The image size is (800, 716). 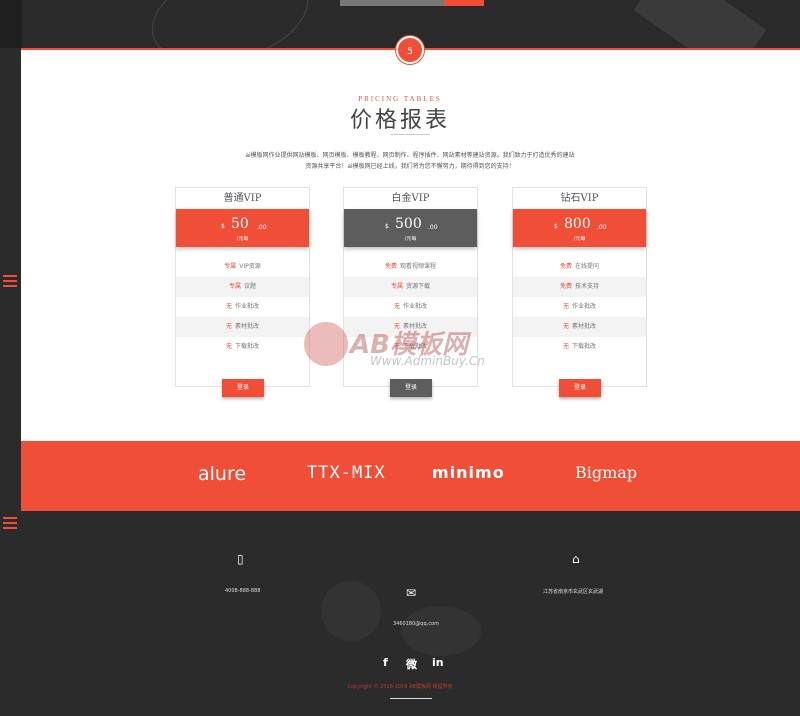 I want to click on plan-name: 钻石VIP, so click(x=579, y=198).